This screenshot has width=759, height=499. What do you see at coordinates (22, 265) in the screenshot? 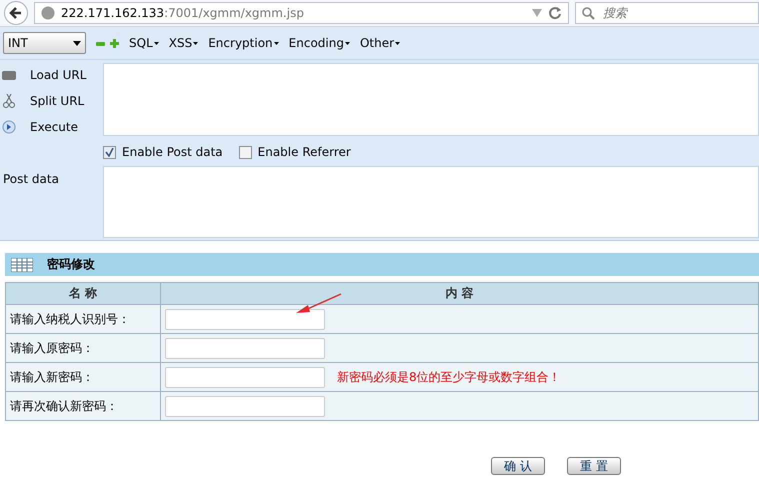
I see `table-icon` at bounding box center [22, 265].